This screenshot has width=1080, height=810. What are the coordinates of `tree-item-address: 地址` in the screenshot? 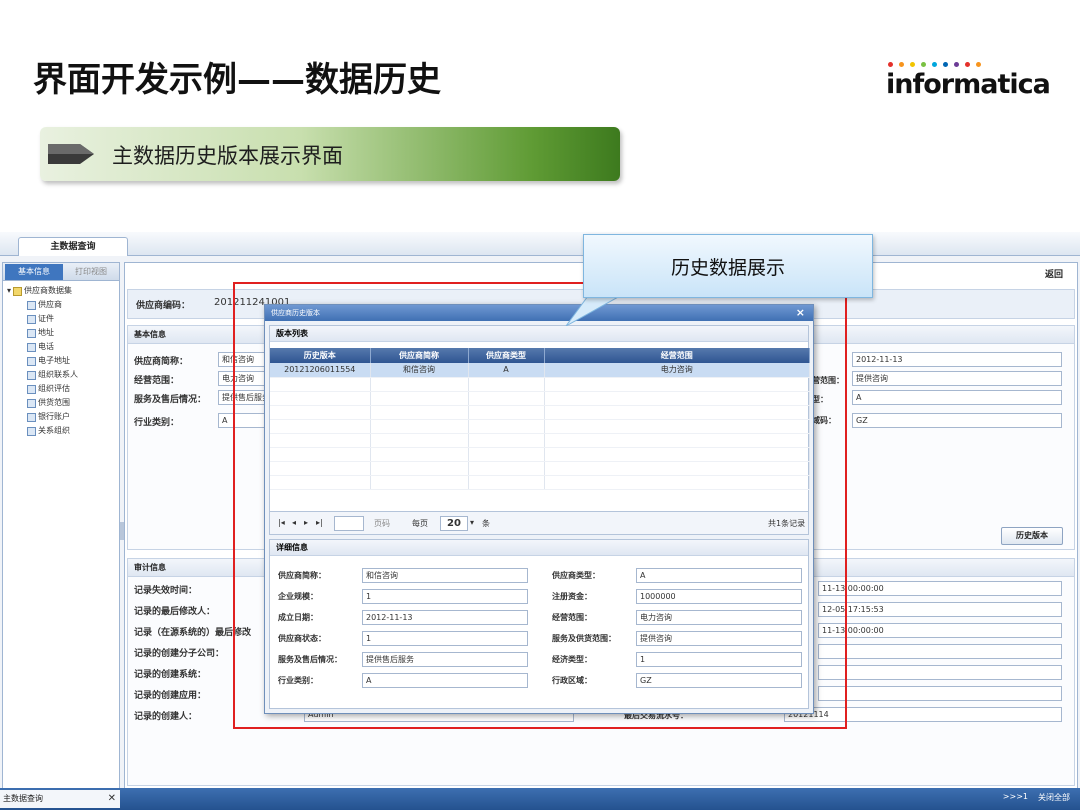 It's located at (61, 333).